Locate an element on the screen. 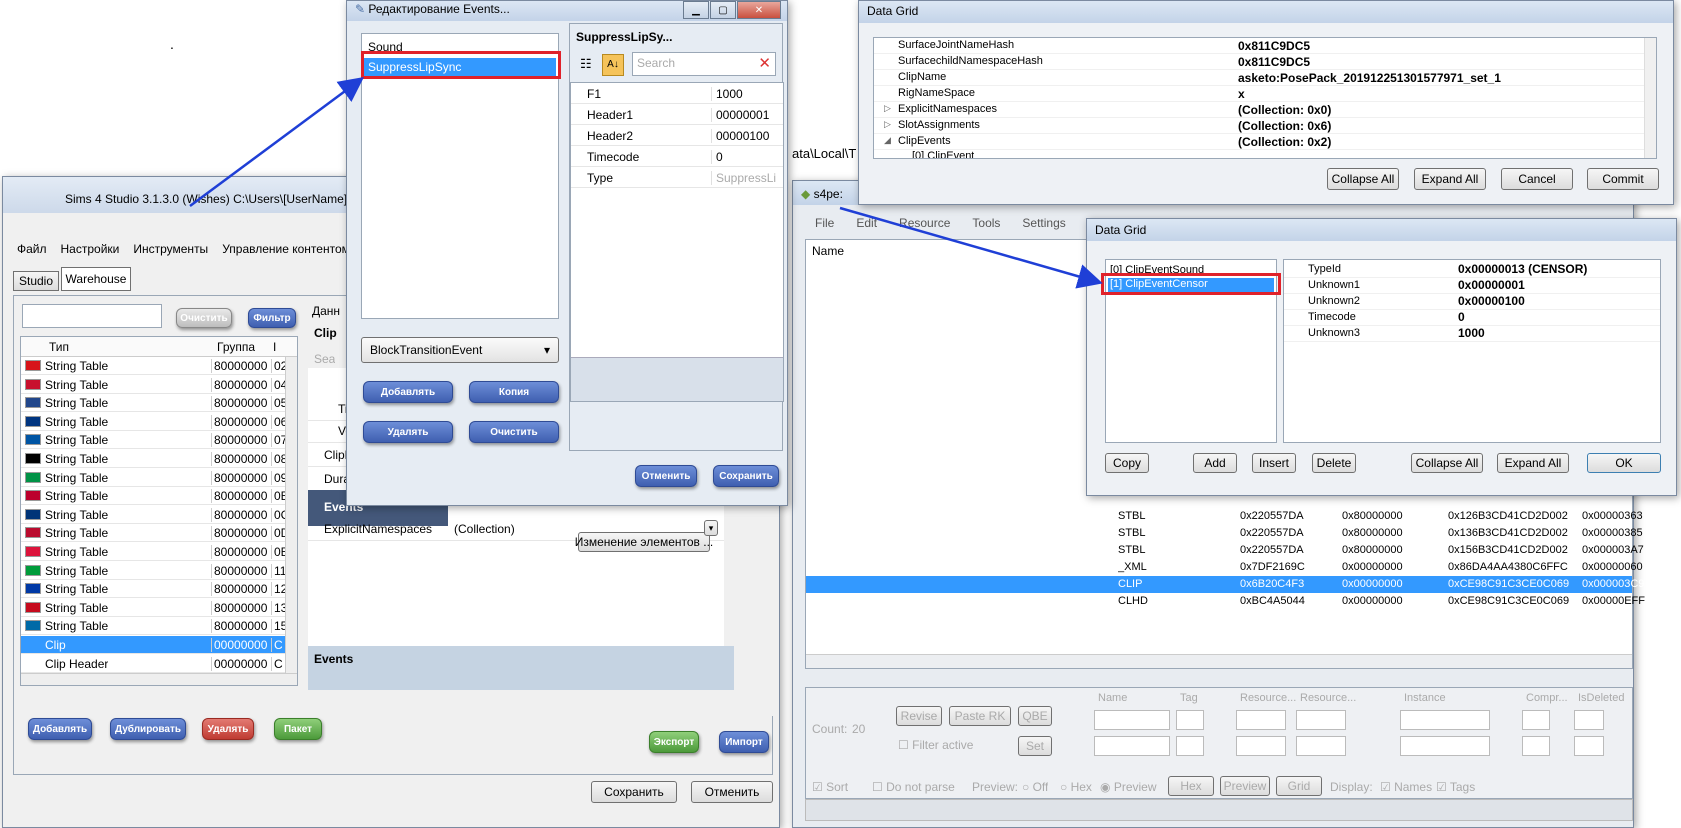 The height and width of the screenshot is (828, 1681). annotation-arrows is located at coordinates (646, 183).